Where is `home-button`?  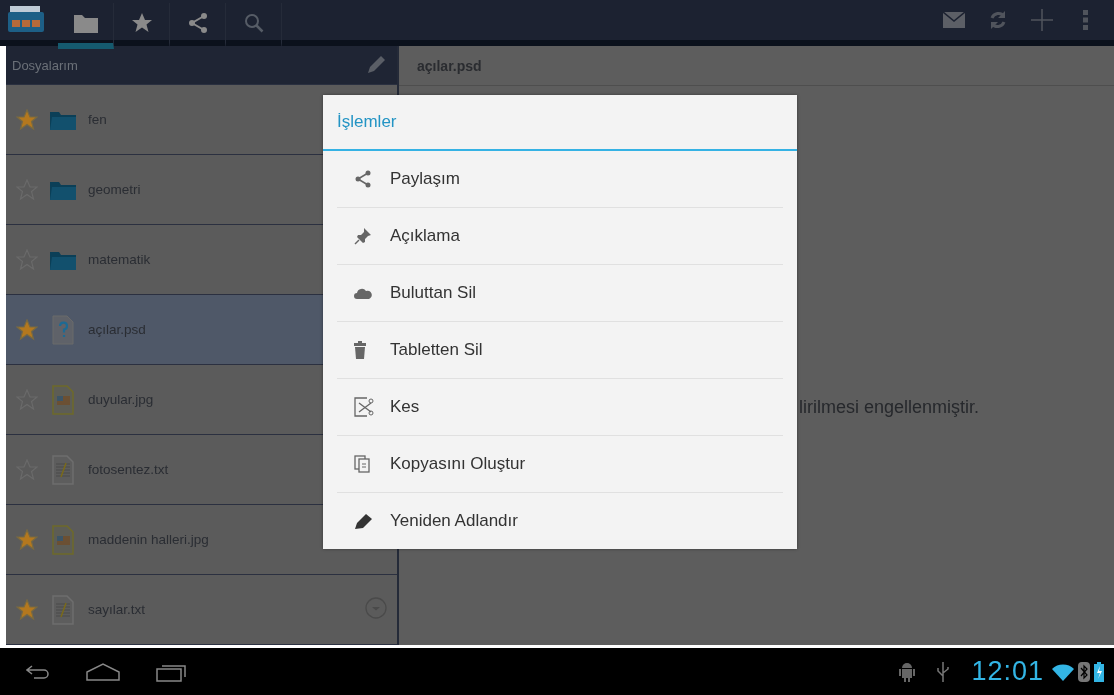 home-button is located at coordinates (103, 671).